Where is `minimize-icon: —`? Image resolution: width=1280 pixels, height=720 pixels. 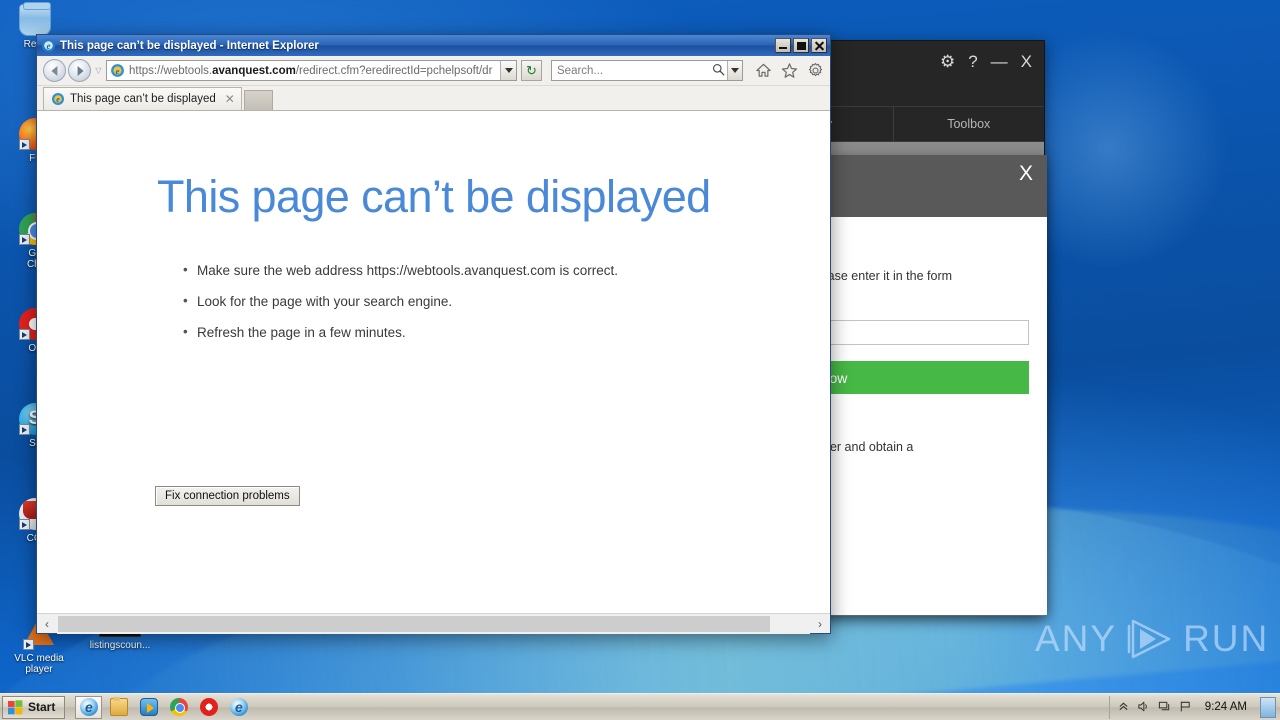 minimize-icon: — is located at coordinates (999, 61).